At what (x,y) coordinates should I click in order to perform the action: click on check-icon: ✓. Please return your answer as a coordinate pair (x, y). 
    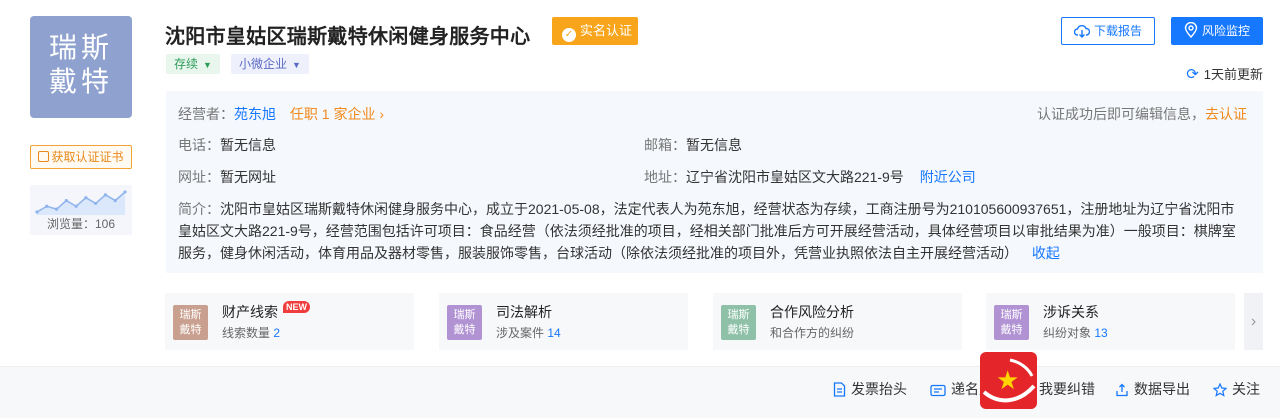
    Looking at the image, I should click on (569, 35).